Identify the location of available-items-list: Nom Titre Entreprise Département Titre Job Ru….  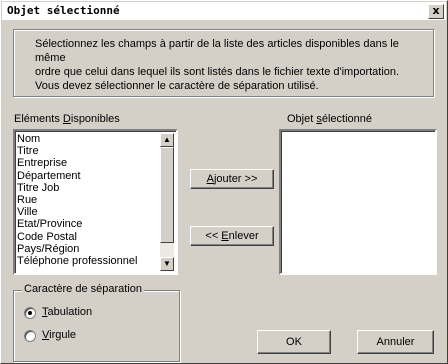
(95, 202).